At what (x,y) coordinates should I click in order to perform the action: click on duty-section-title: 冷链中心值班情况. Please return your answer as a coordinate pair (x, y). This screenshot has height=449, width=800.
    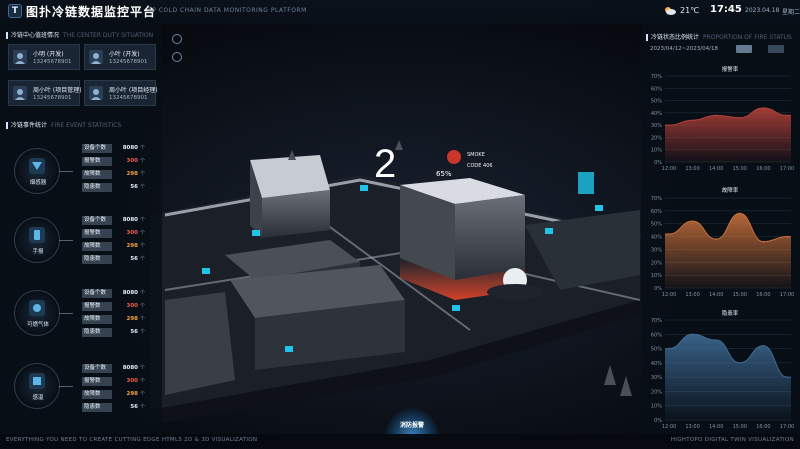
    Looking at the image, I should click on (35, 35).